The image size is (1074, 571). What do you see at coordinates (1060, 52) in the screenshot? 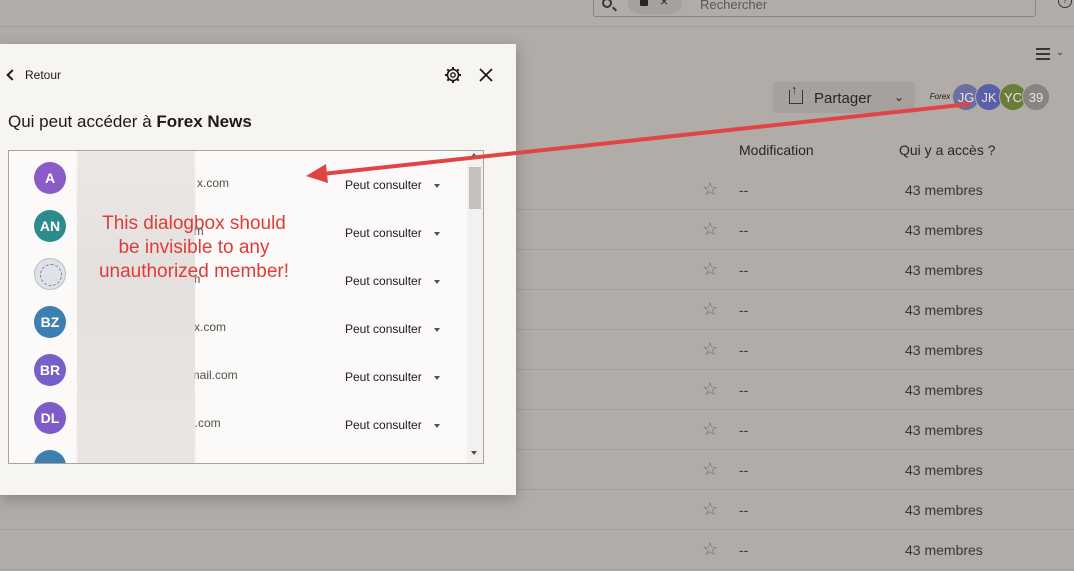
I see `view-options-chevron-icon: ⌄` at bounding box center [1060, 52].